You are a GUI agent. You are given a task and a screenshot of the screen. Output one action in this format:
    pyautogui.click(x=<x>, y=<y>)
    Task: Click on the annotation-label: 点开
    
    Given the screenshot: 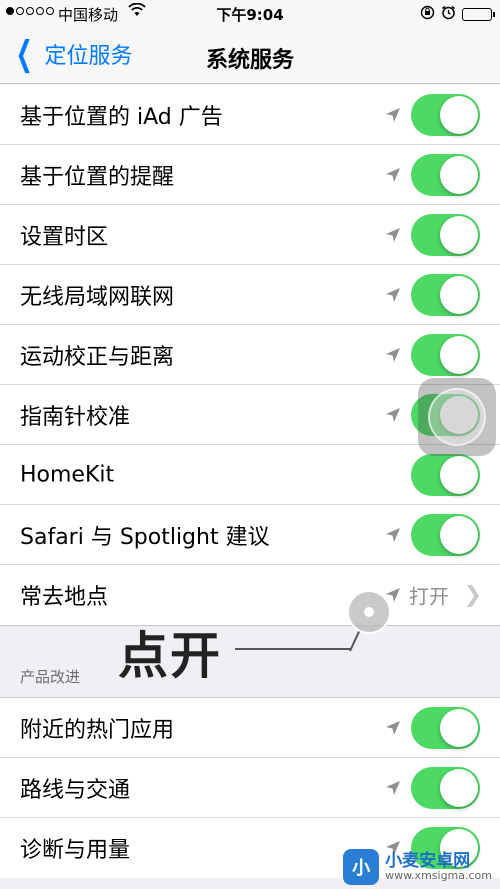 What is the action you would take?
    pyautogui.click(x=170, y=656)
    